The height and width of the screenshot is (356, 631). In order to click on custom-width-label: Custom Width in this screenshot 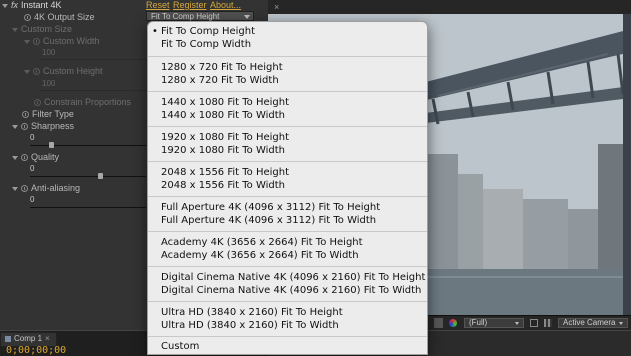, I will do `click(71, 41)`.